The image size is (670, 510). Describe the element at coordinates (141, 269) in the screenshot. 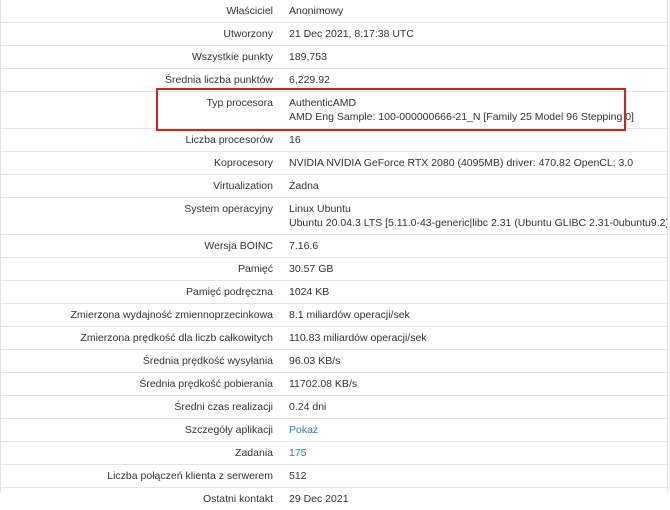

I see `memory-label: Pamięć` at that location.